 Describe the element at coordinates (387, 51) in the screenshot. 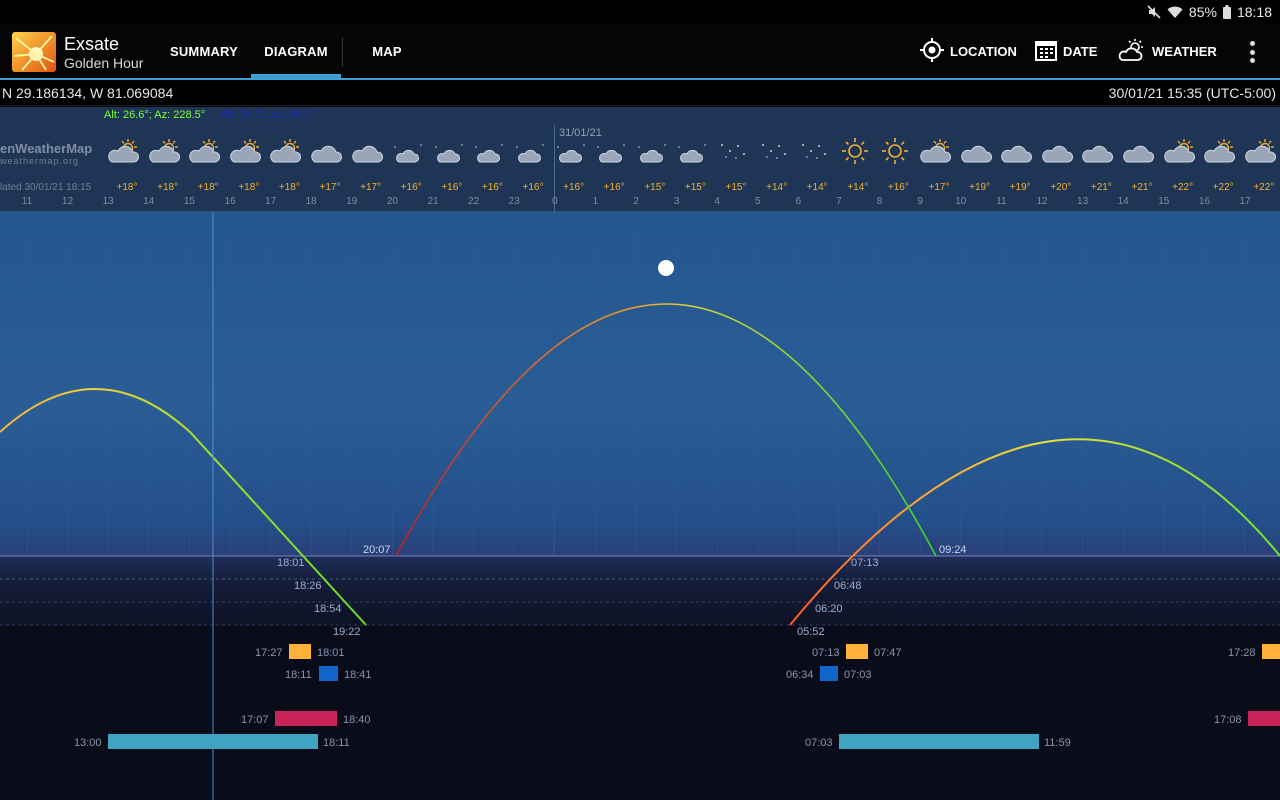

I see `tab-map: MAP` at that location.